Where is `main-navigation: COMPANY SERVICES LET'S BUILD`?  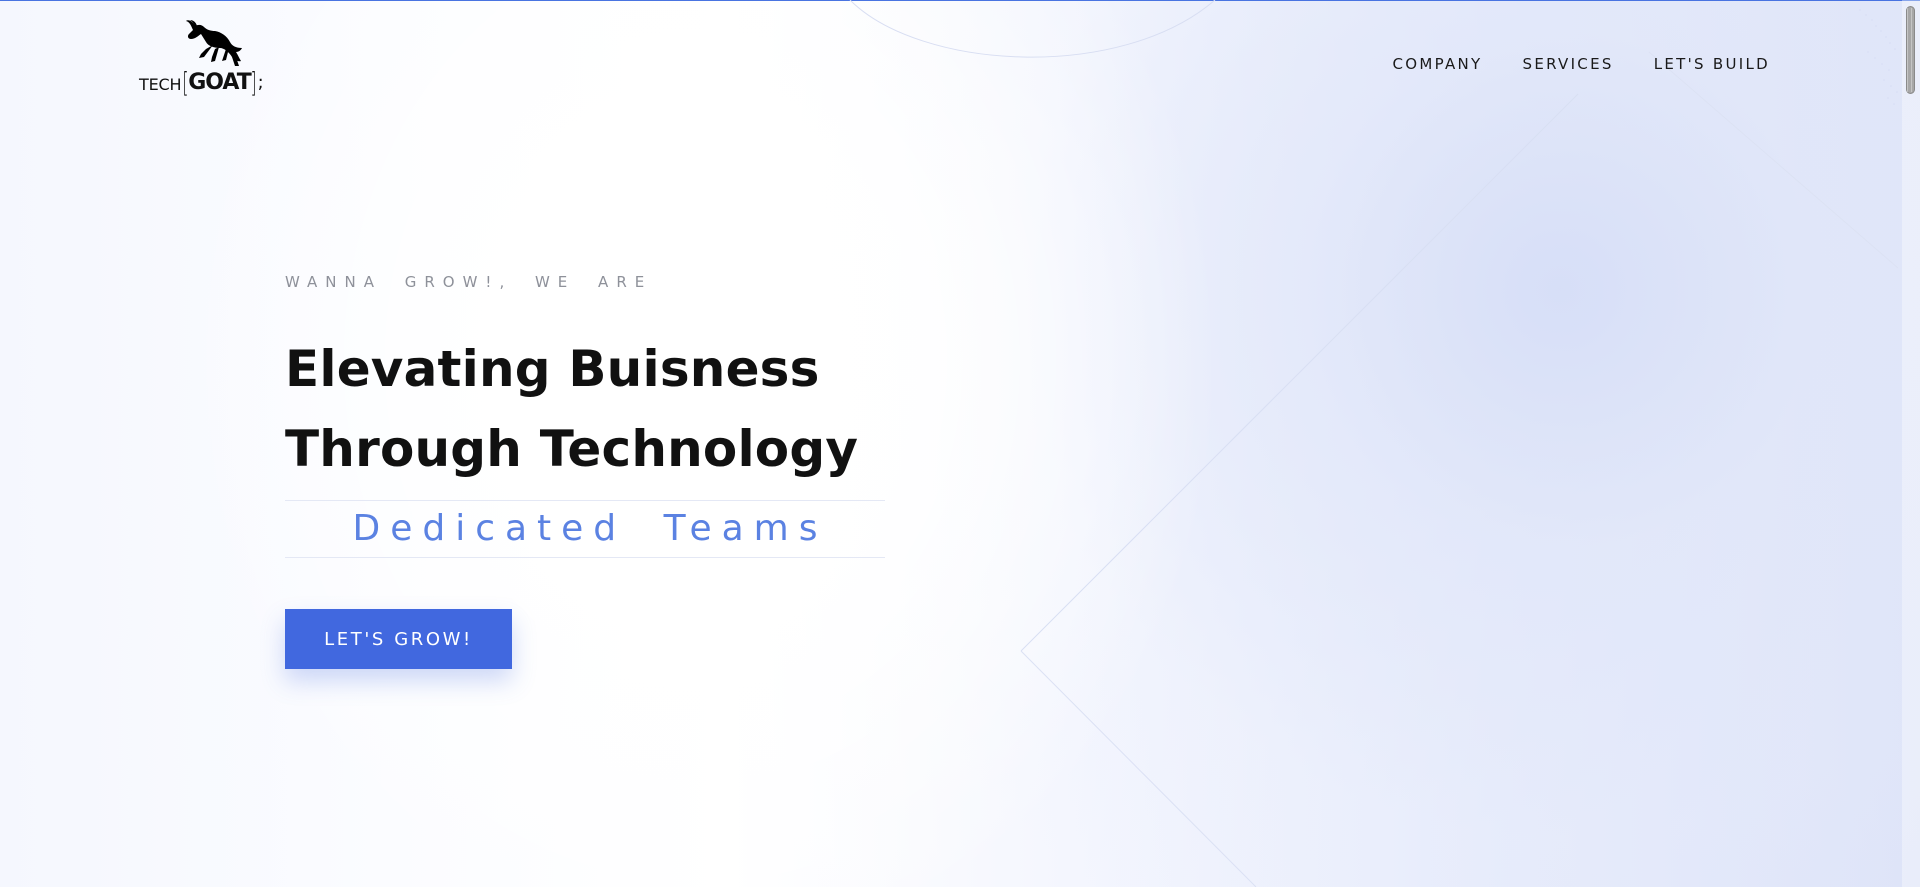 main-navigation: COMPANY SERVICES LET'S BUILD is located at coordinates (1581, 64).